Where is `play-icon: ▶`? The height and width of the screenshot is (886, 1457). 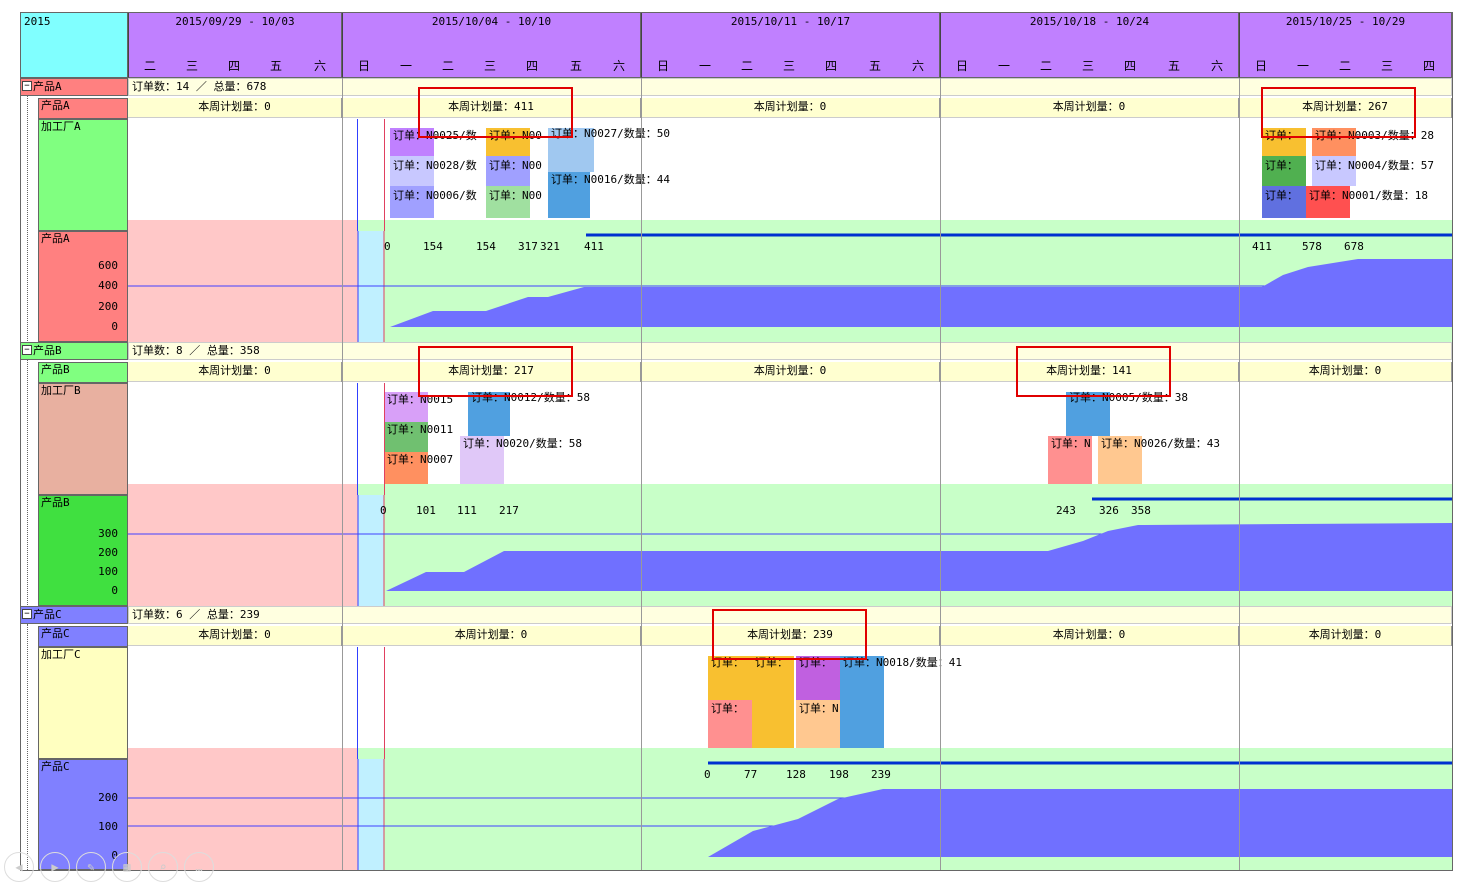
play-icon: ▶ is located at coordinates (55, 867).